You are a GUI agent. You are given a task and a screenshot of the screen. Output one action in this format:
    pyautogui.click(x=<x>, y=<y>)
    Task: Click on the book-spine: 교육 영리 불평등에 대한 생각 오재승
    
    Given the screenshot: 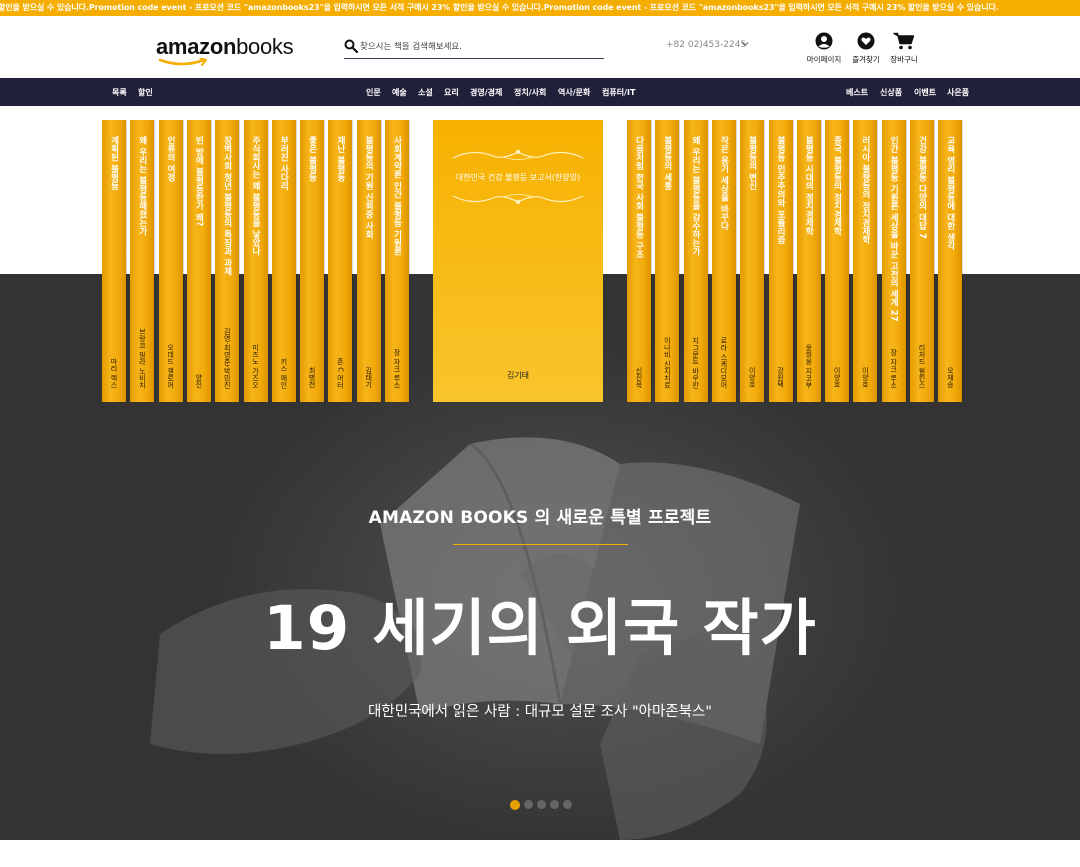 What is the action you would take?
    pyautogui.click(x=950, y=261)
    